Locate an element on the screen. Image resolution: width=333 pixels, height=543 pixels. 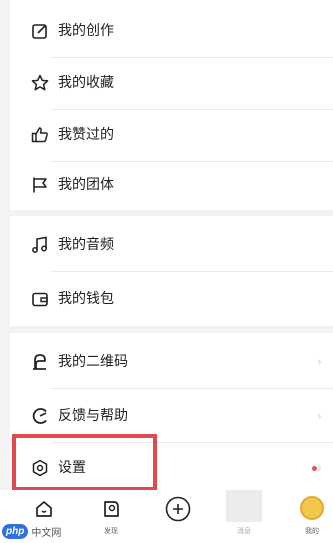
menu-item-liked: 我赞过的 is located at coordinates (171, 135).